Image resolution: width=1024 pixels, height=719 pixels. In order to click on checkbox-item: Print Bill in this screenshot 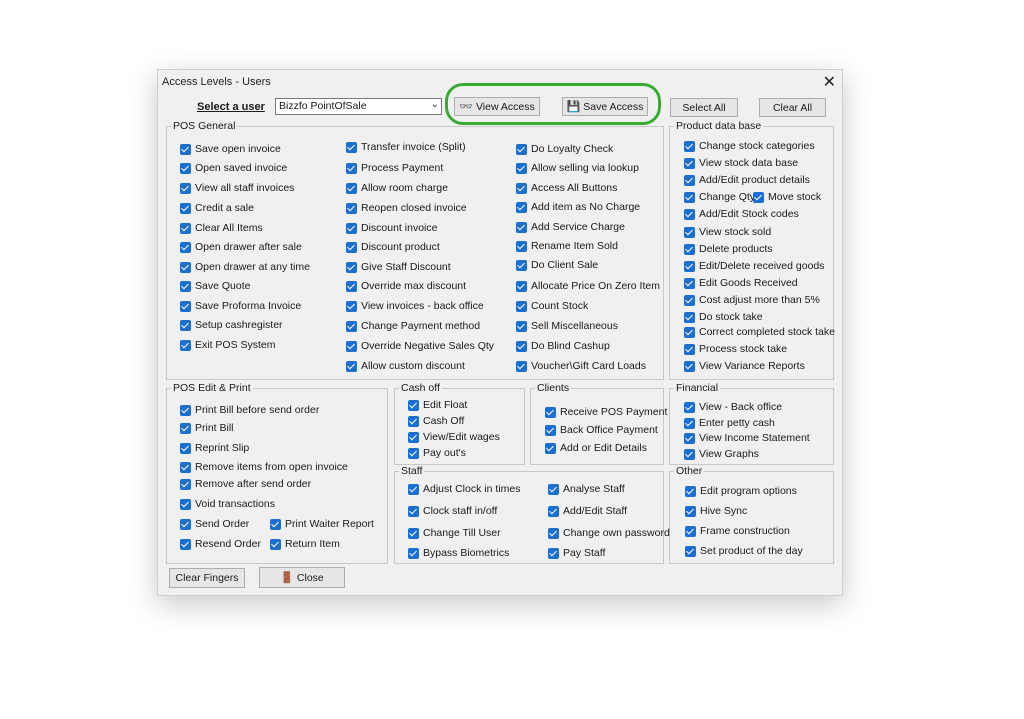, I will do `click(207, 428)`.